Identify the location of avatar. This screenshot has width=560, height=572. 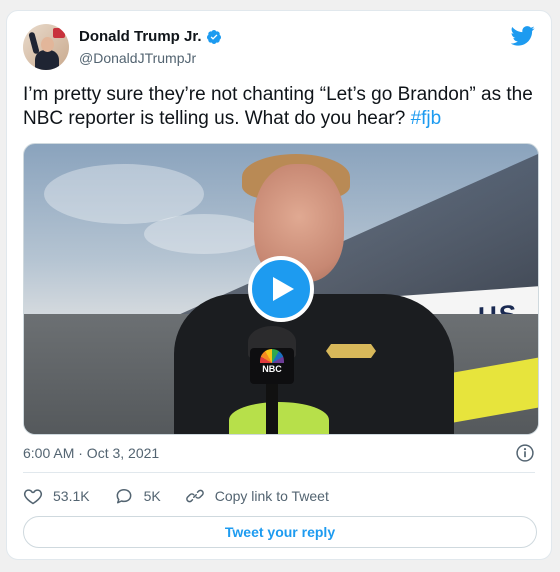
(46, 47).